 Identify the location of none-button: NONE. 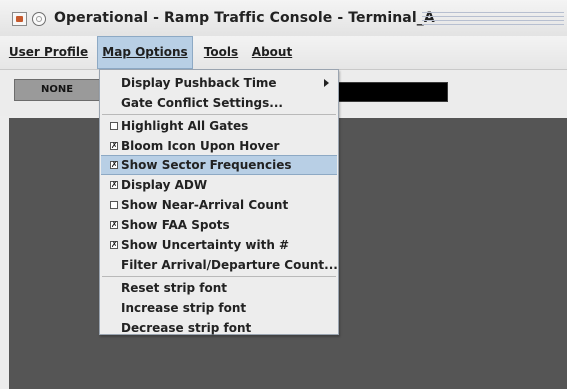
(57, 90).